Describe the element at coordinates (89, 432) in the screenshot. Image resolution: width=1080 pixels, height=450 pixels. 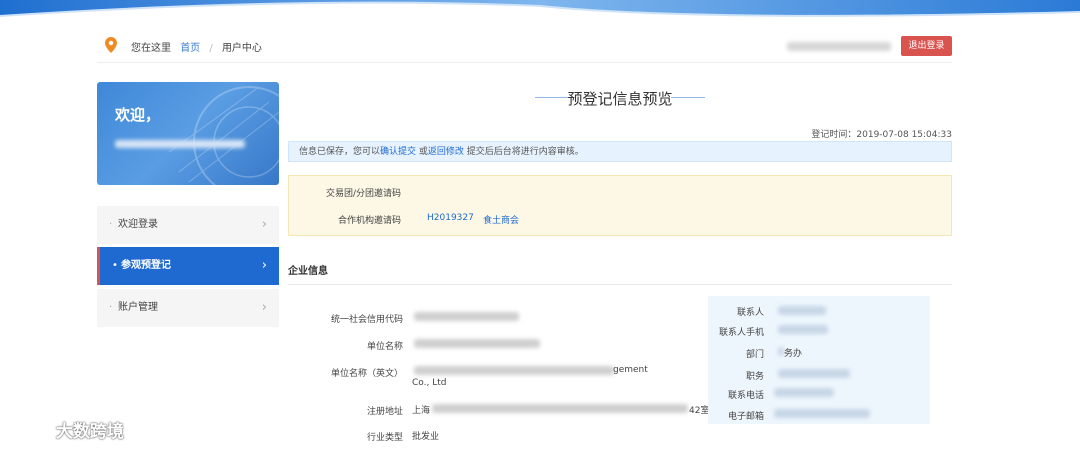
I see `watermark-text: 大数跨境` at that location.